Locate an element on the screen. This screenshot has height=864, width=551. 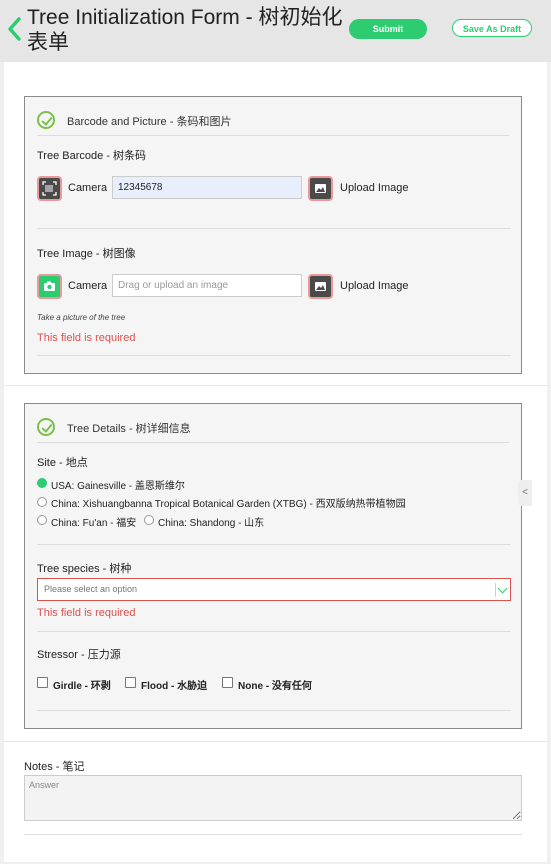
tree-image-label: Tree Image - 树图像 is located at coordinates (86, 254).